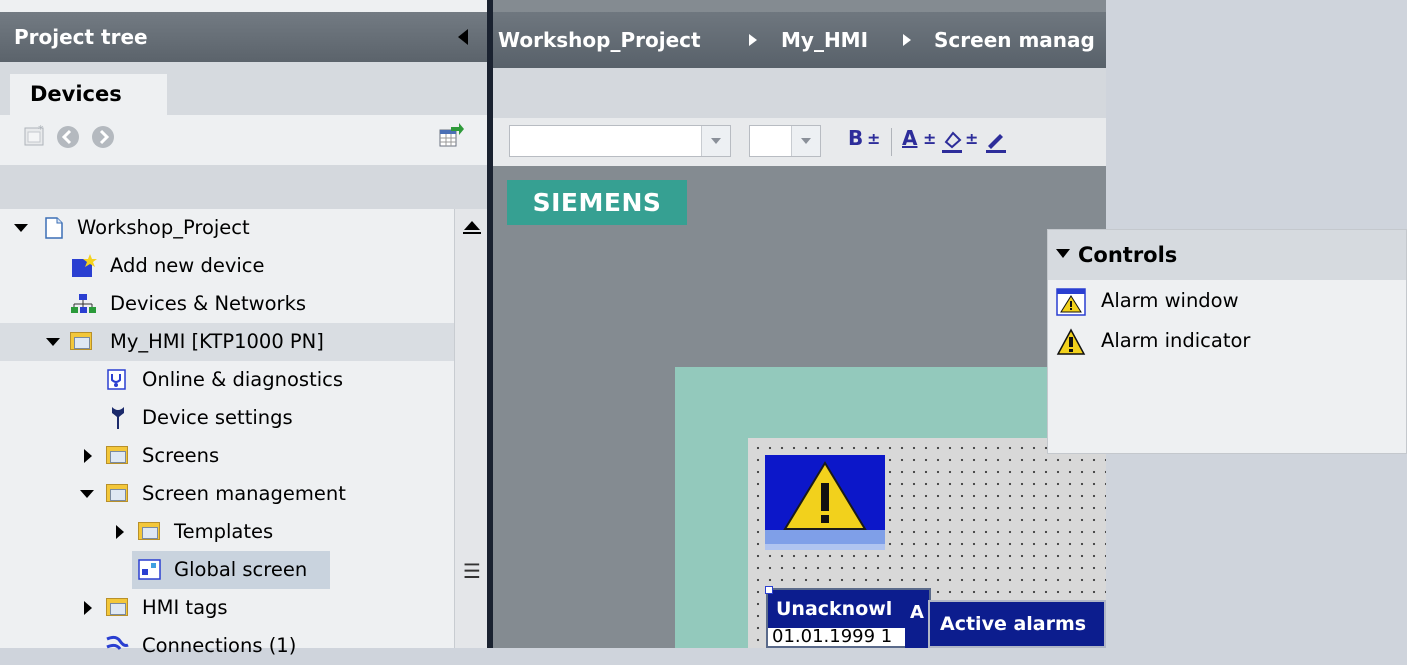 The width and height of the screenshot is (1407, 665). Describe the element at coordinates (243, 140) in the screenshot. I see `project-tree-toolbar: *` at that location.